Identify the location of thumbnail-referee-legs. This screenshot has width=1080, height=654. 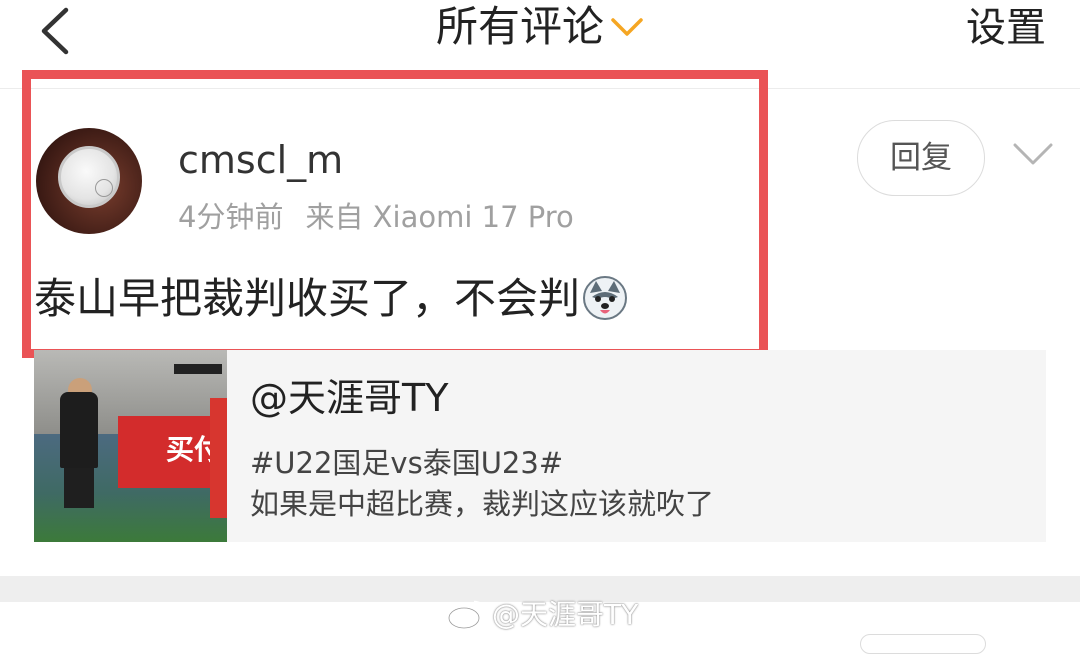
(79, 488).